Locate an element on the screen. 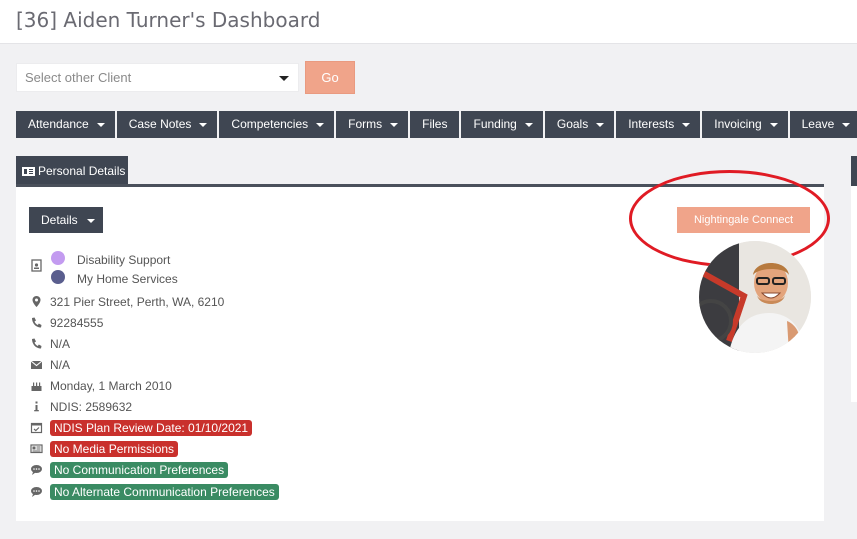  nav-leave: Leave is located at coordinates (823, 124).